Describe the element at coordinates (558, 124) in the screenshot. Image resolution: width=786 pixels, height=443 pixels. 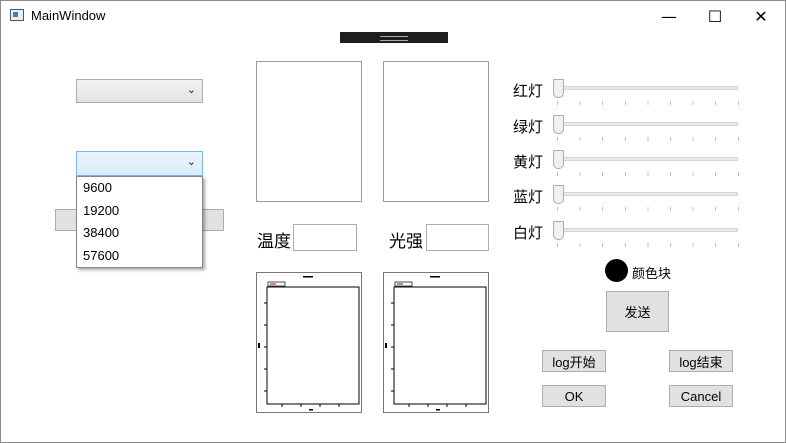
I see `green-light-slider-thumb` at that location.